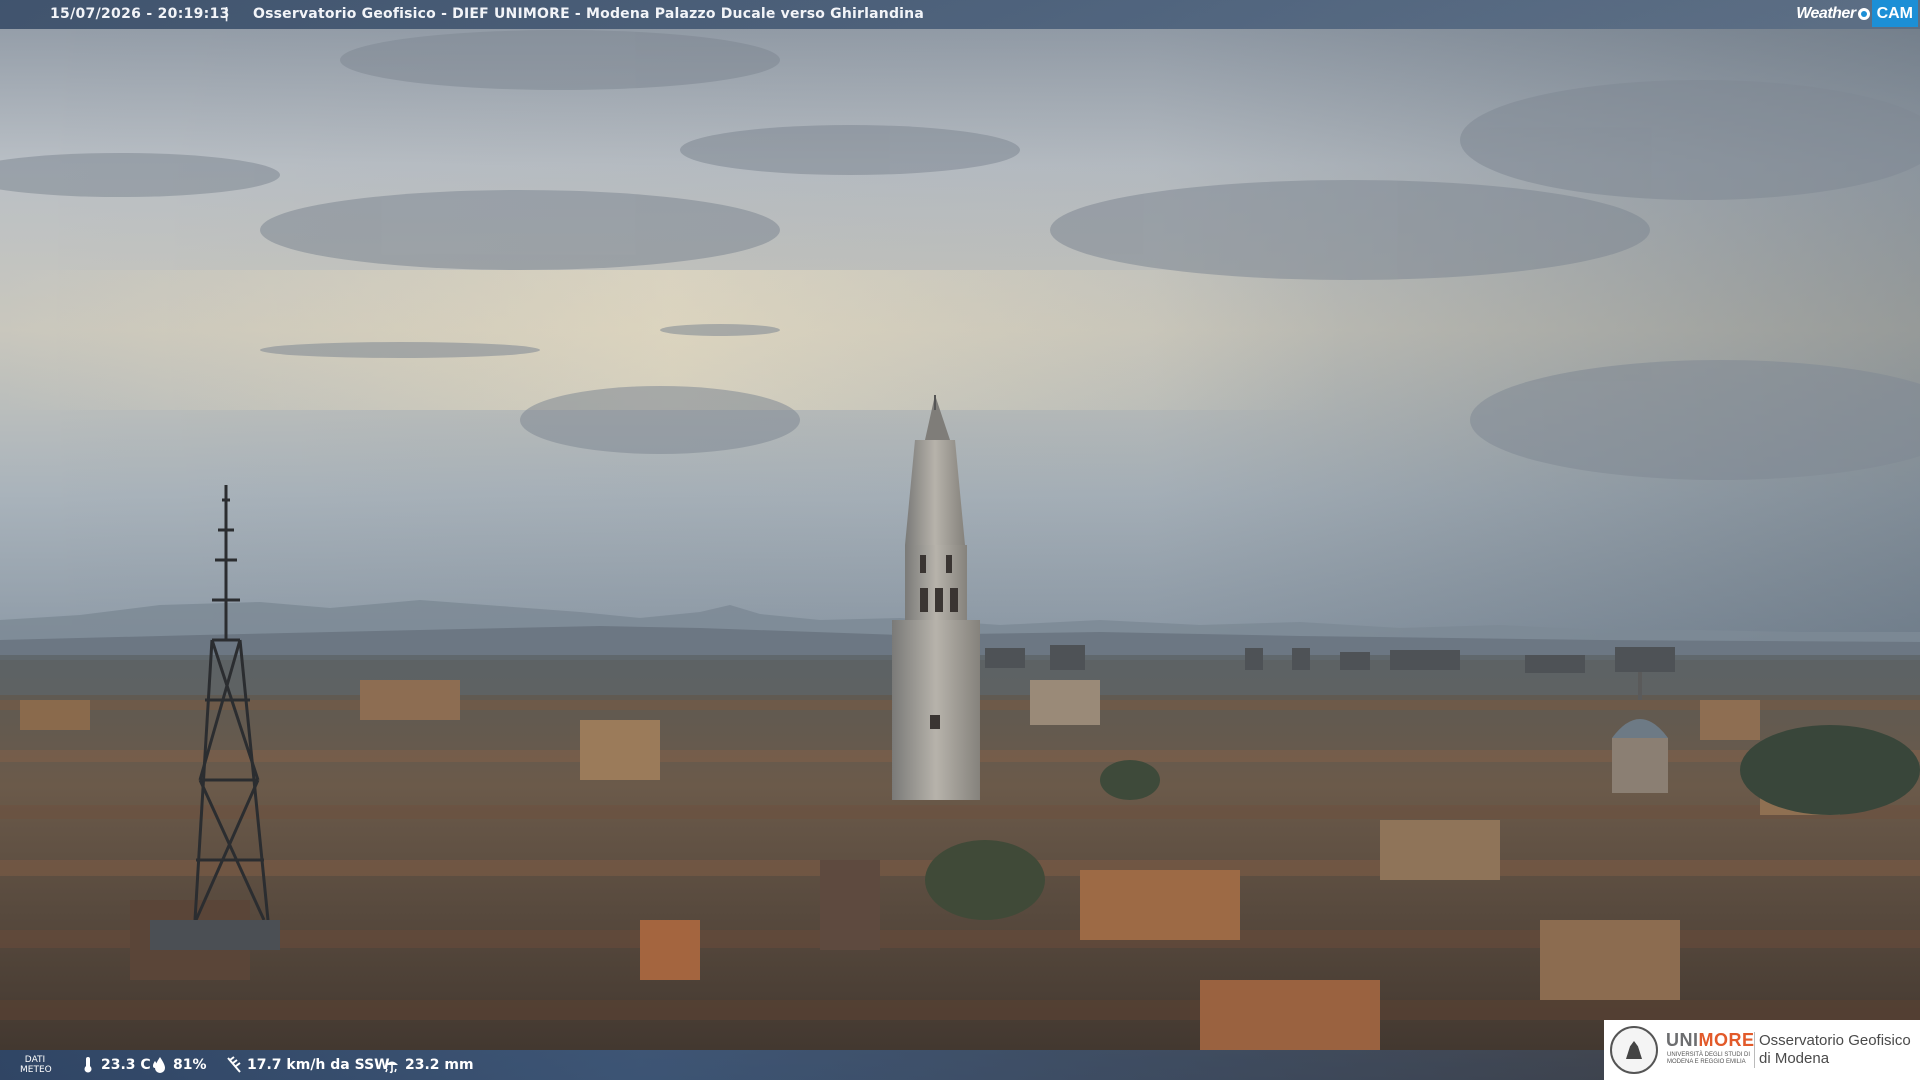 This screenshot has width=1920, height=1080. I want to click on humidity-value: 81%, so click(190, 1065).